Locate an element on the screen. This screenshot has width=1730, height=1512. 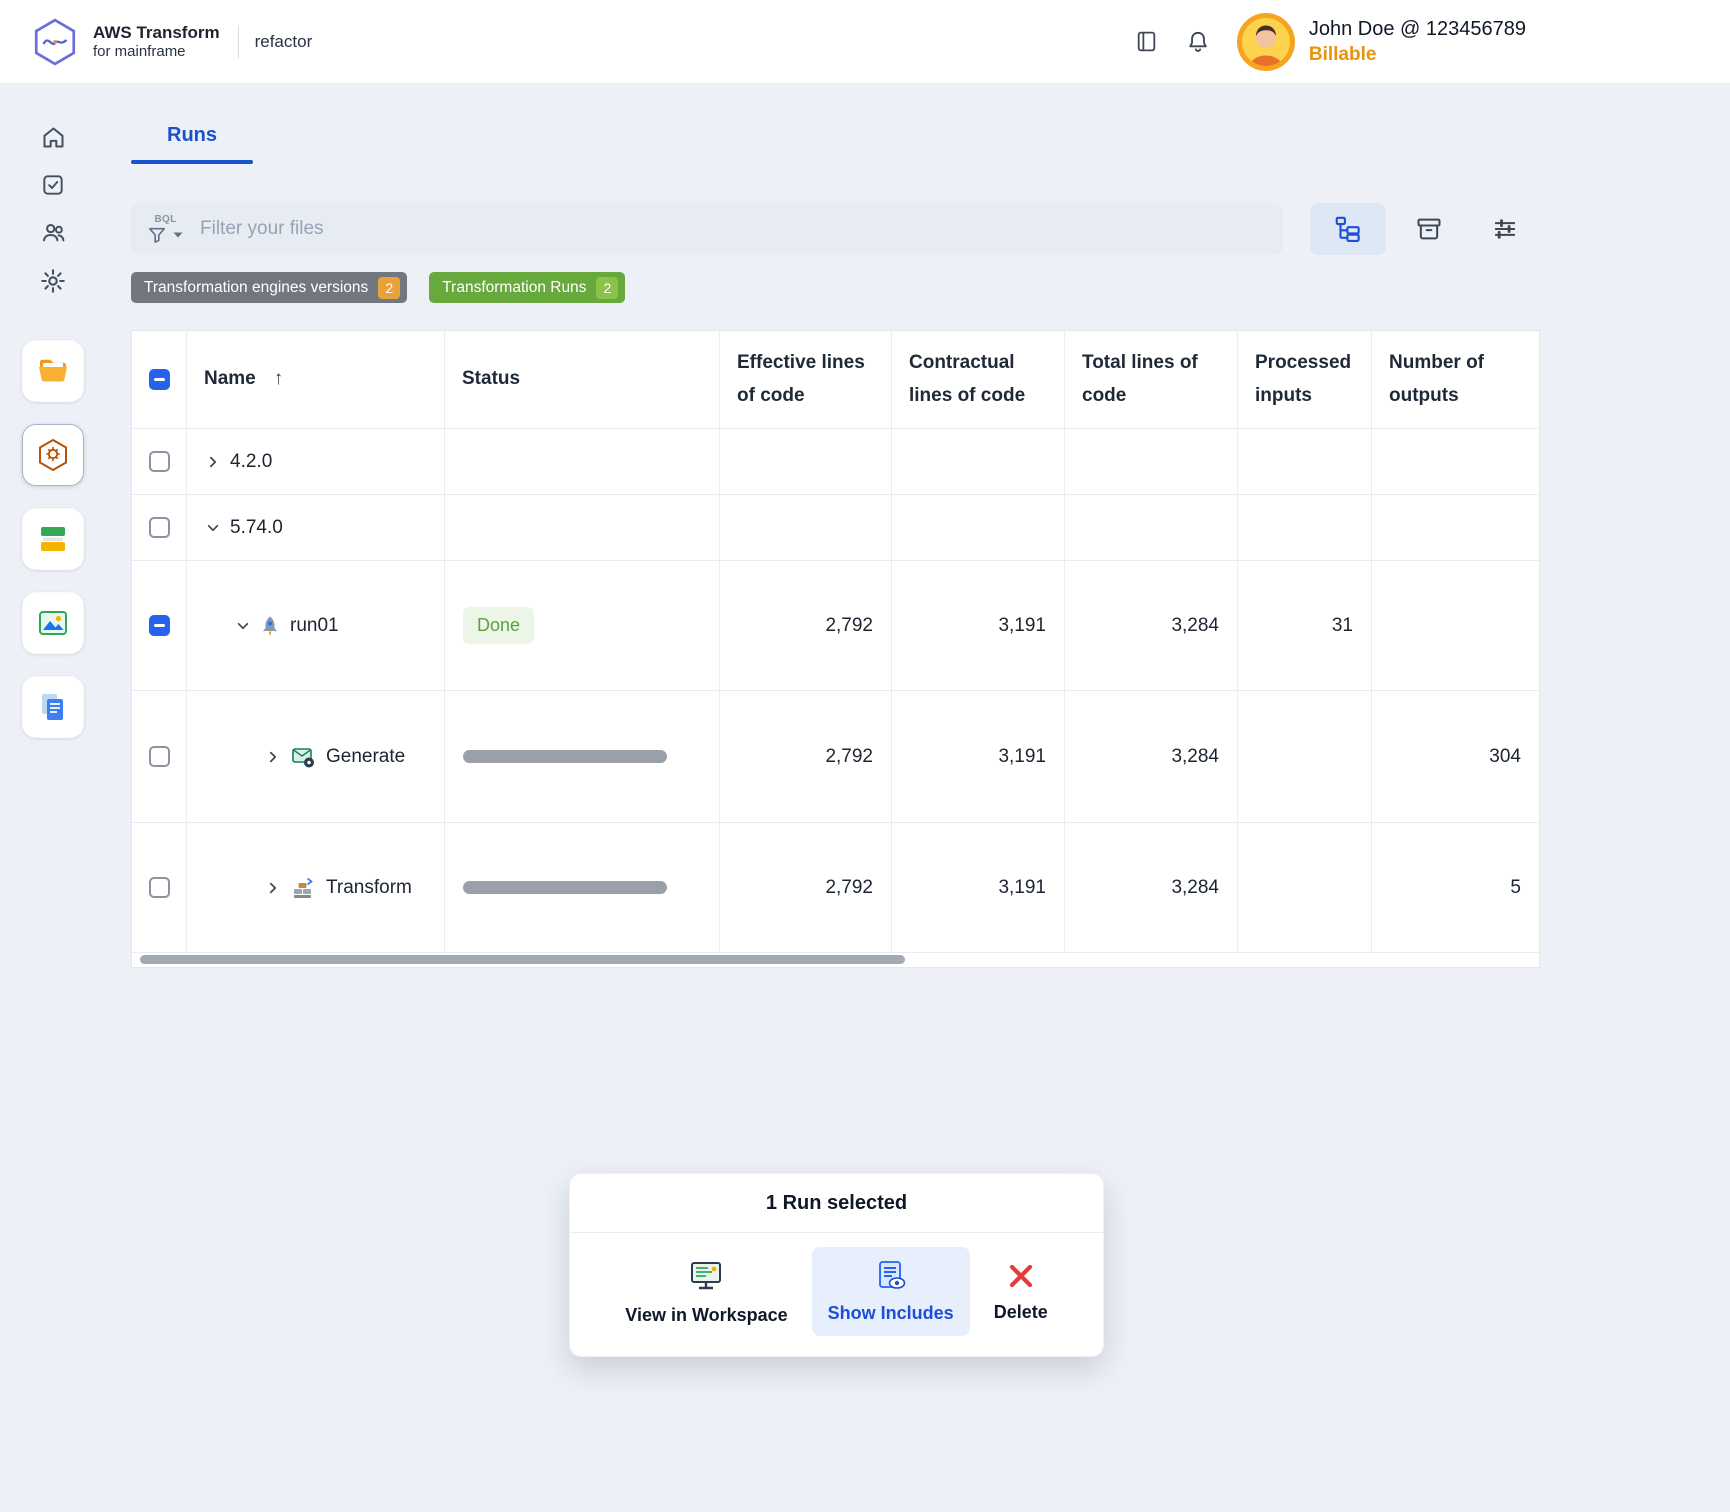
workspace-monitor-icon is located at coordinates (706, 1276).